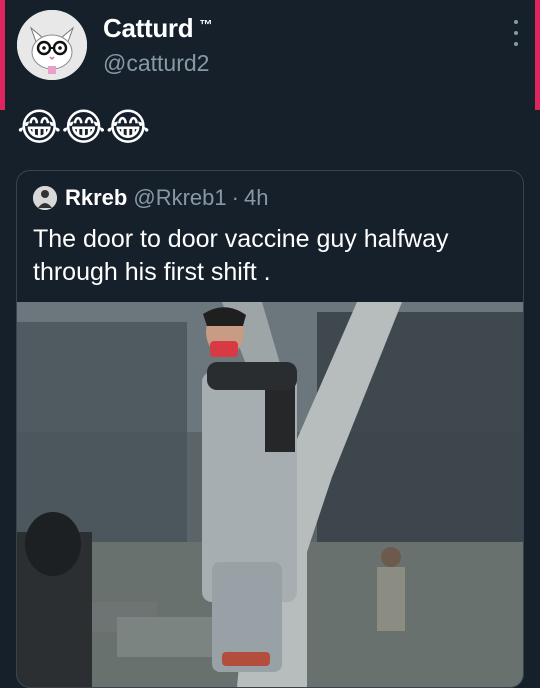 The width and height of the screenshot is (540, 688). What do you see at coordinates (52, 45) in the screenshot?
I see `author-avatar` at bounding box center [52, 45].